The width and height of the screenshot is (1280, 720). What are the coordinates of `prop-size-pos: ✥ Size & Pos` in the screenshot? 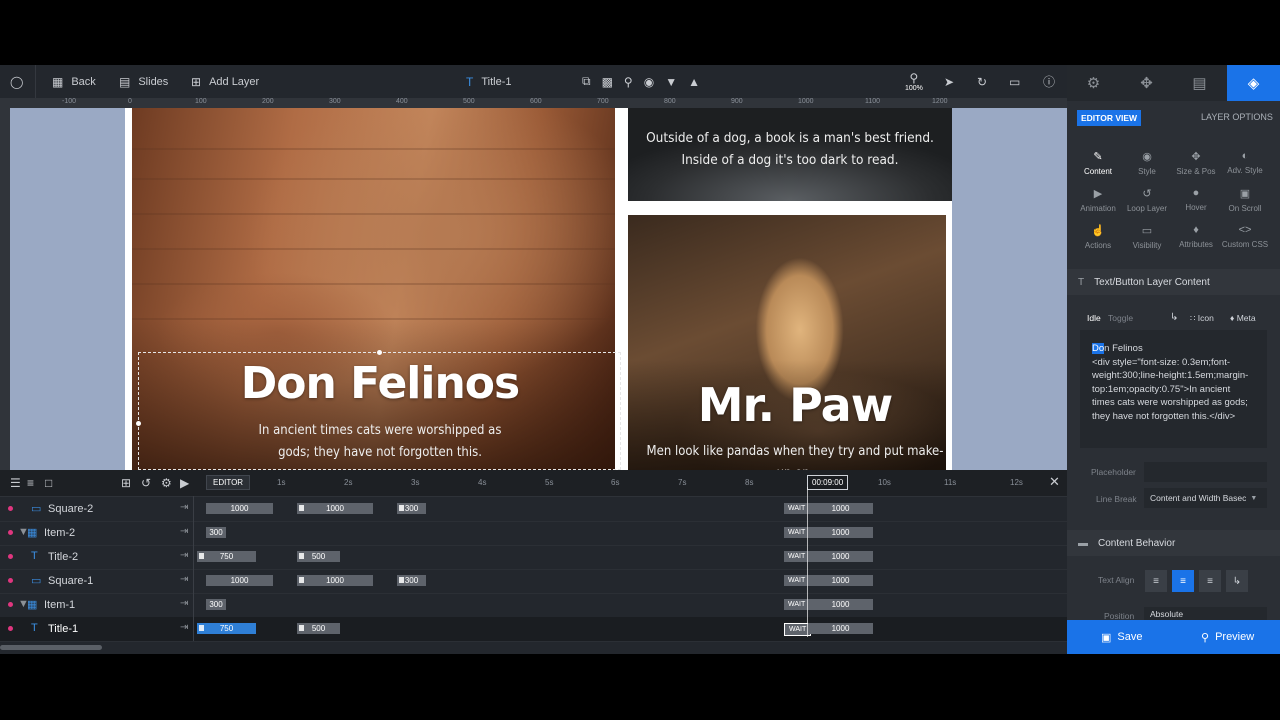 It's located at (1196, 163).